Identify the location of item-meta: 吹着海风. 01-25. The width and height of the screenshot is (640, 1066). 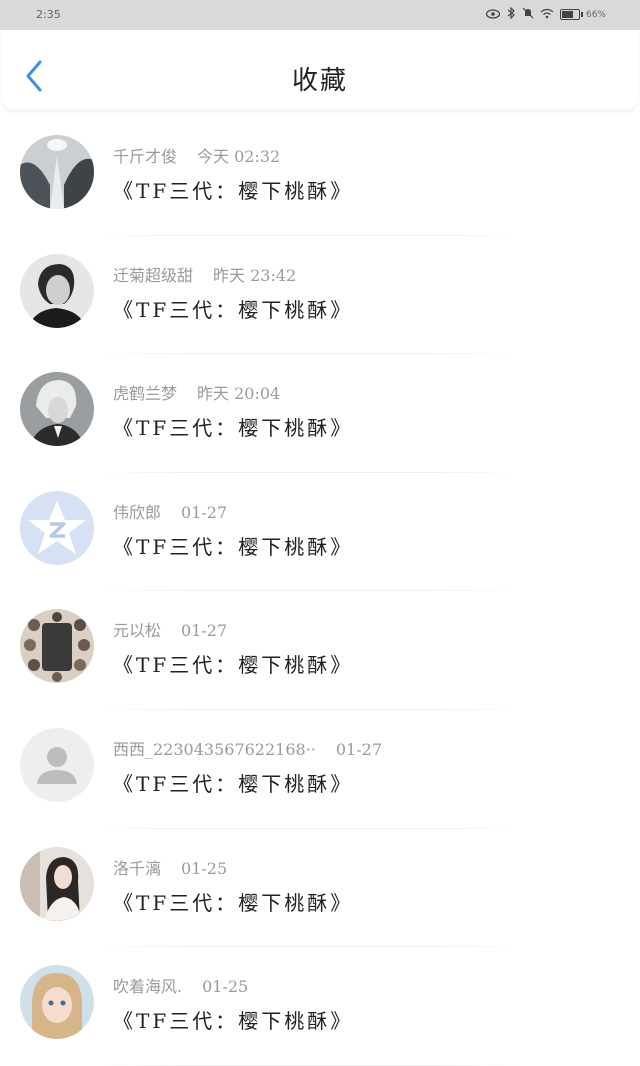
(180, 985).